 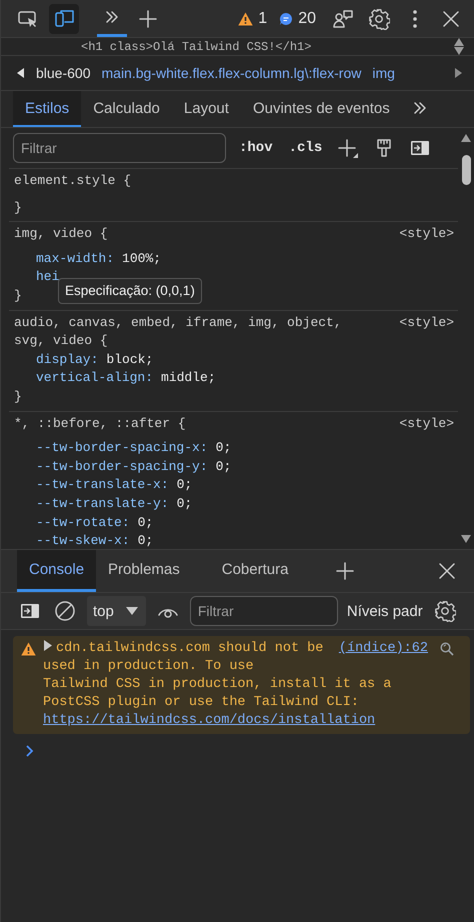 I want to click on property-name: --tw-translate-x:, so click(x=102, y=484).